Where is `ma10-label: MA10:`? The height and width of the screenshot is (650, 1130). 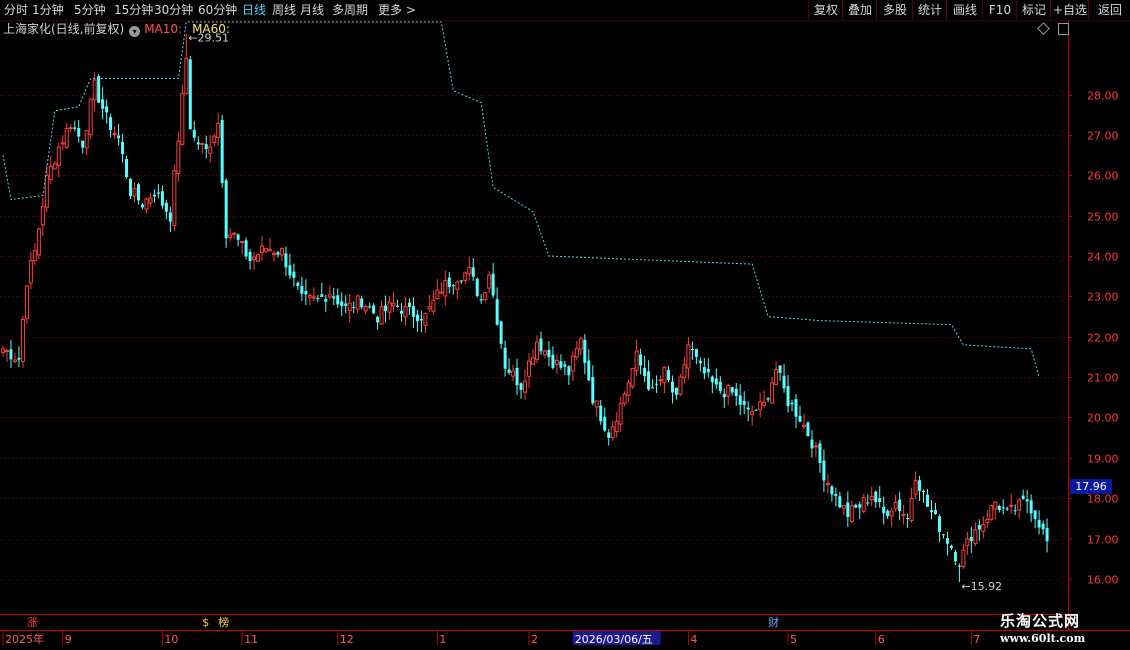 ma10-label: MA10: is located at coordinates (163, 29).